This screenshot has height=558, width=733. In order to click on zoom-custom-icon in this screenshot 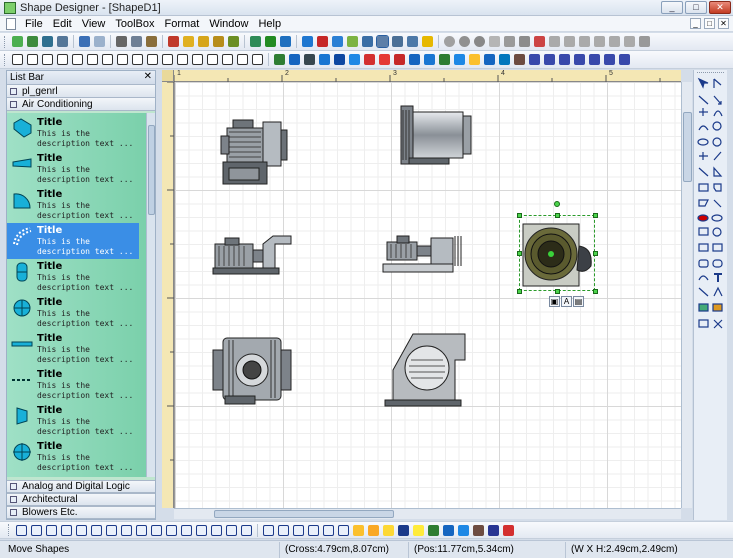, I will do `click(624, 59)`.